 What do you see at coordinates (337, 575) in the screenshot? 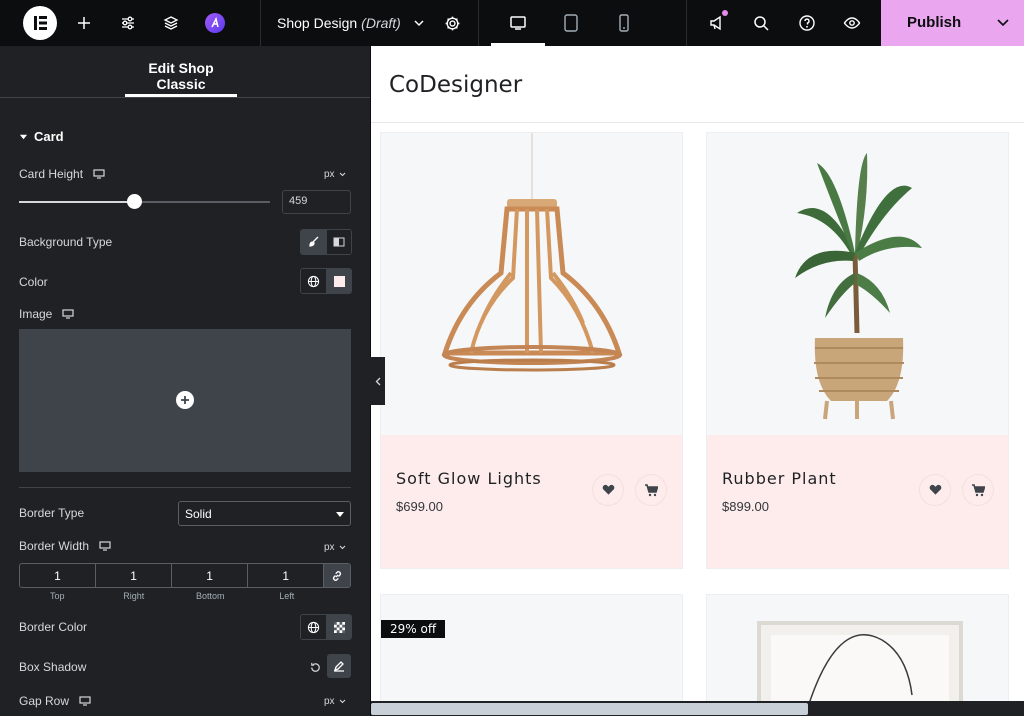
I see `link-values-button` at bounding box center [337, 575].